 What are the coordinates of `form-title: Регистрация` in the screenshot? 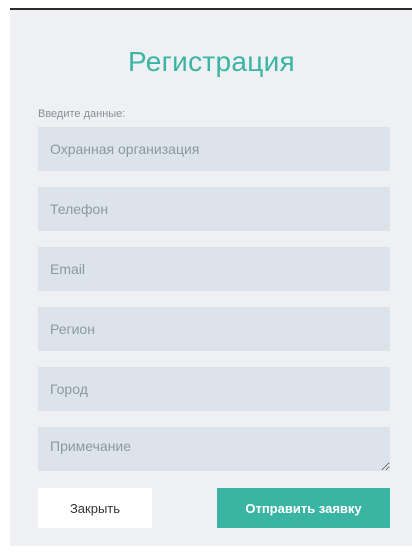 It's located at (211, 61).